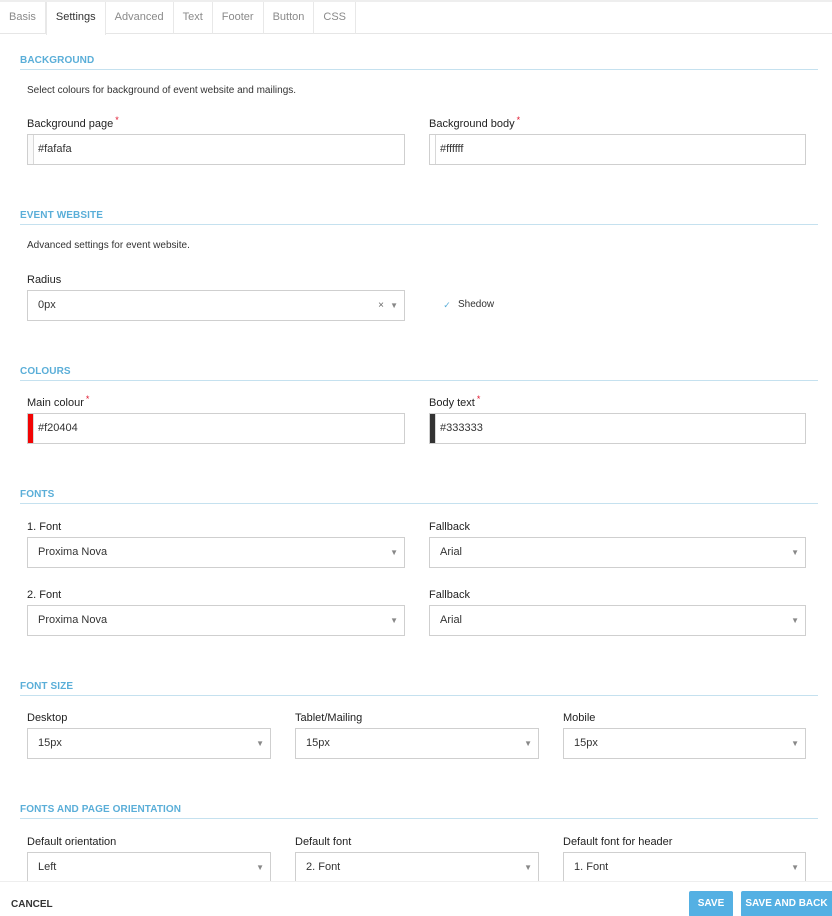 This screenshot has width=832, height=916. What do you see at coordinates (419, 62) in the screenshot?
I see `section-title-background: BACKGROUND` at bounding box center [419, 62].